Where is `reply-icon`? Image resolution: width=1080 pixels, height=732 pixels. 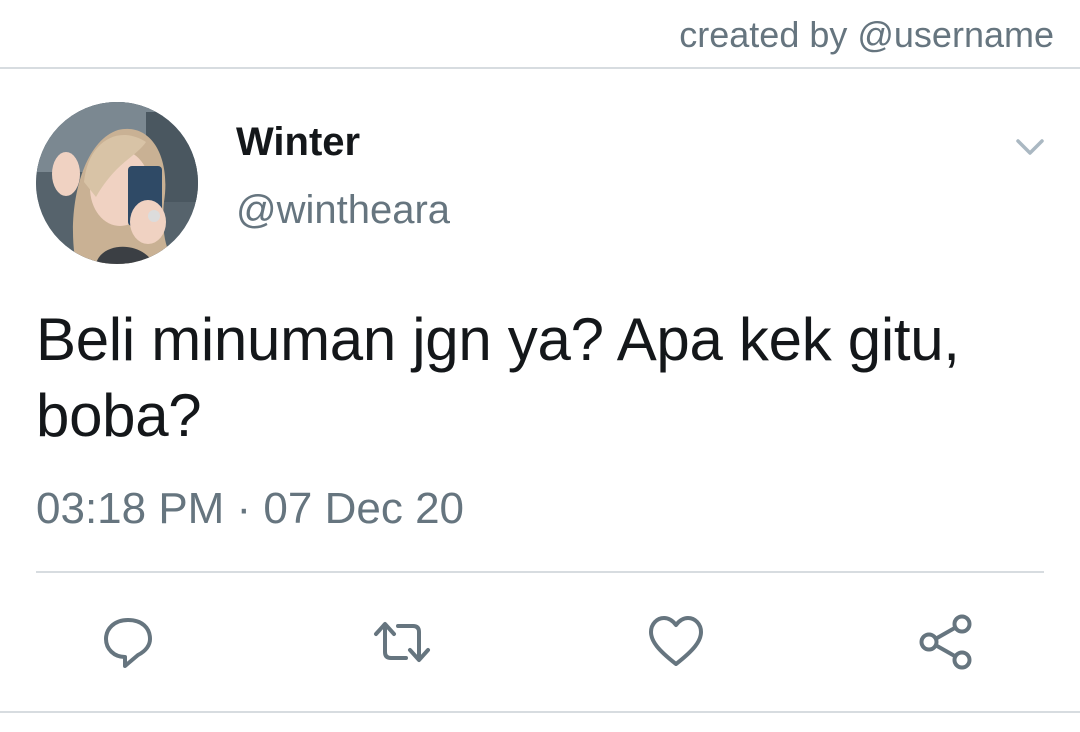
reply-icon is located at coordinates (128, 643).